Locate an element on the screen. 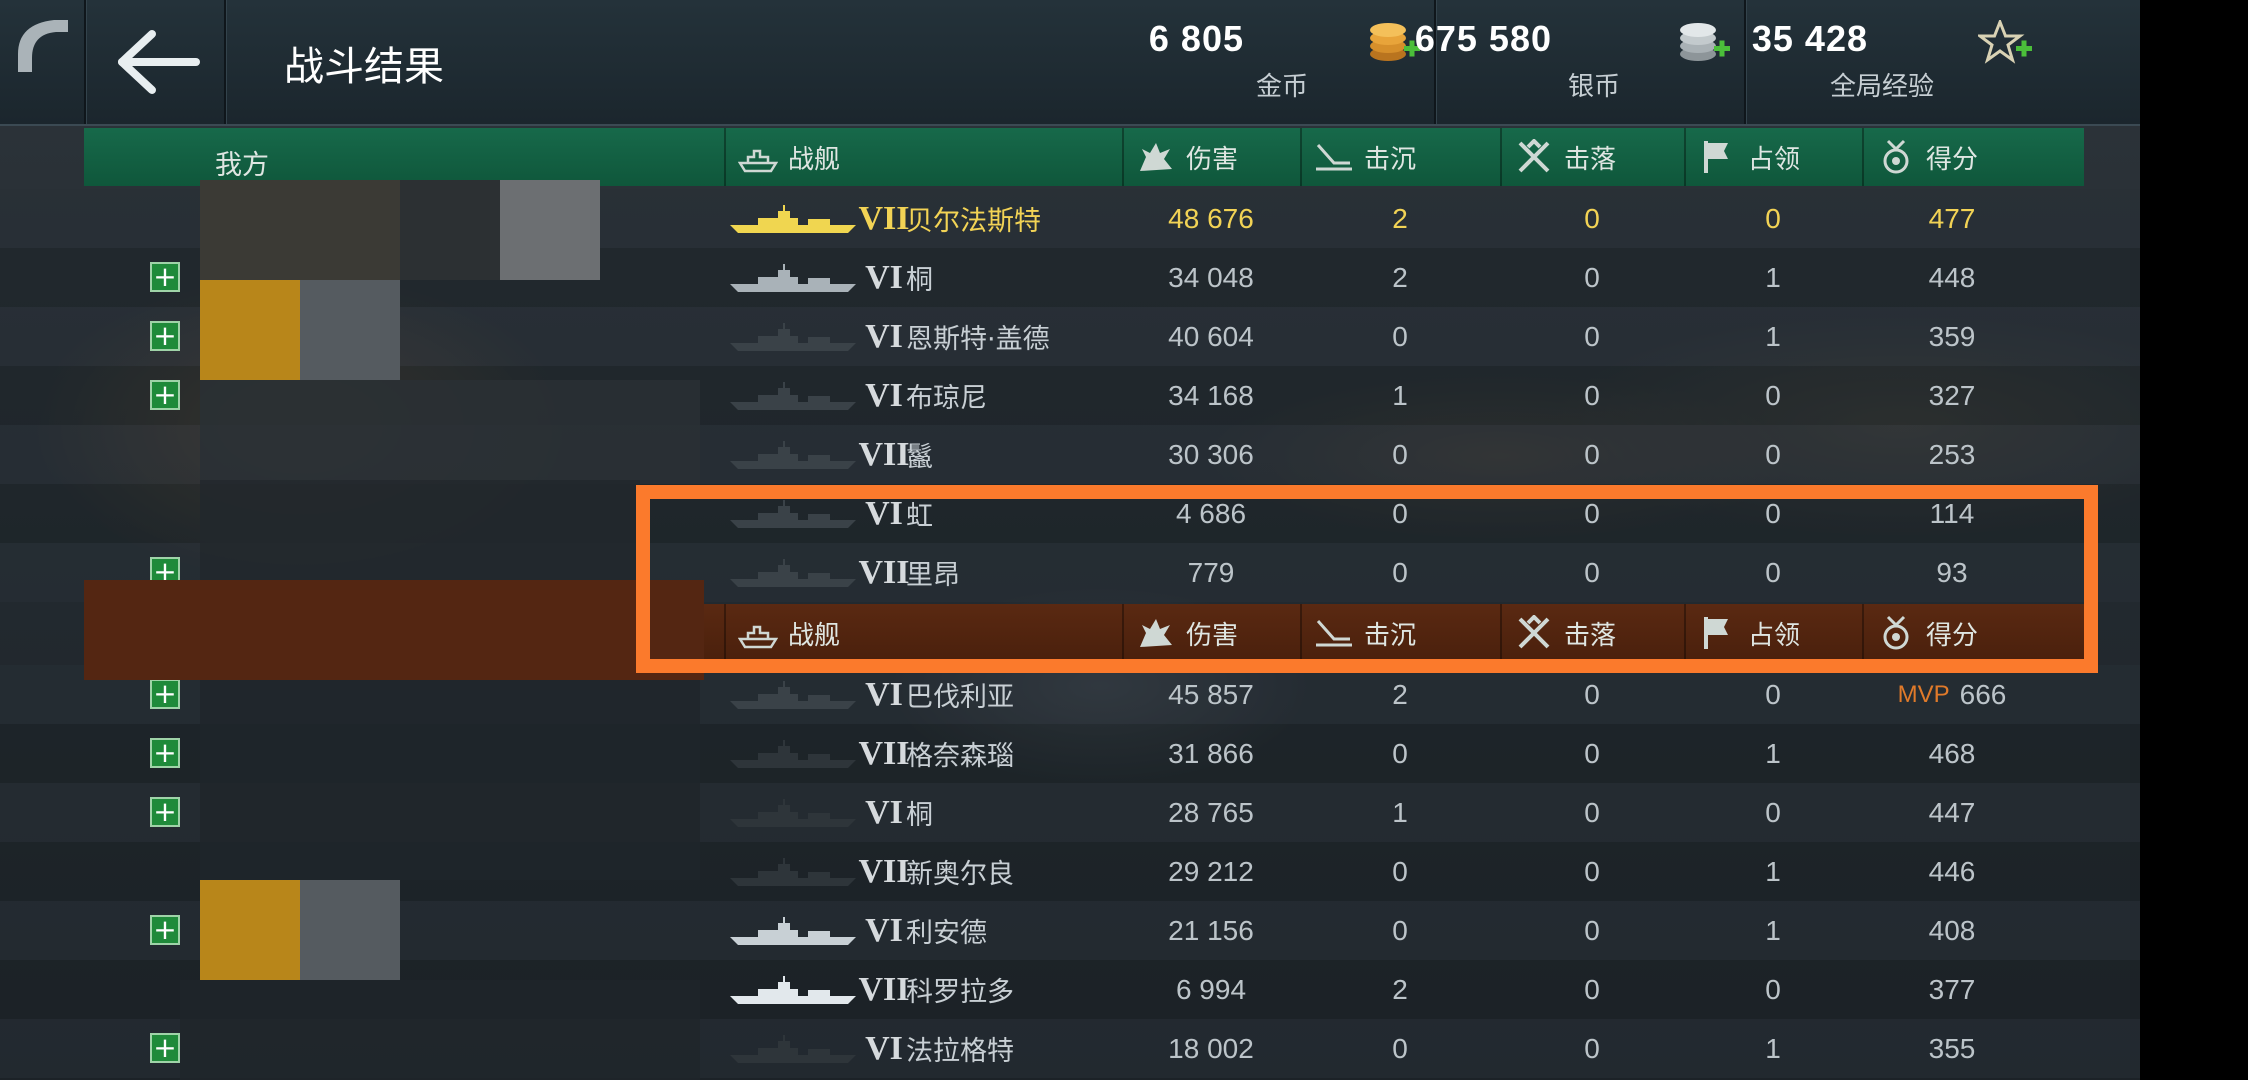 This screenshot has height=1080, width=2248. stat-score: 355 is located at coordinates (1952, 1048).